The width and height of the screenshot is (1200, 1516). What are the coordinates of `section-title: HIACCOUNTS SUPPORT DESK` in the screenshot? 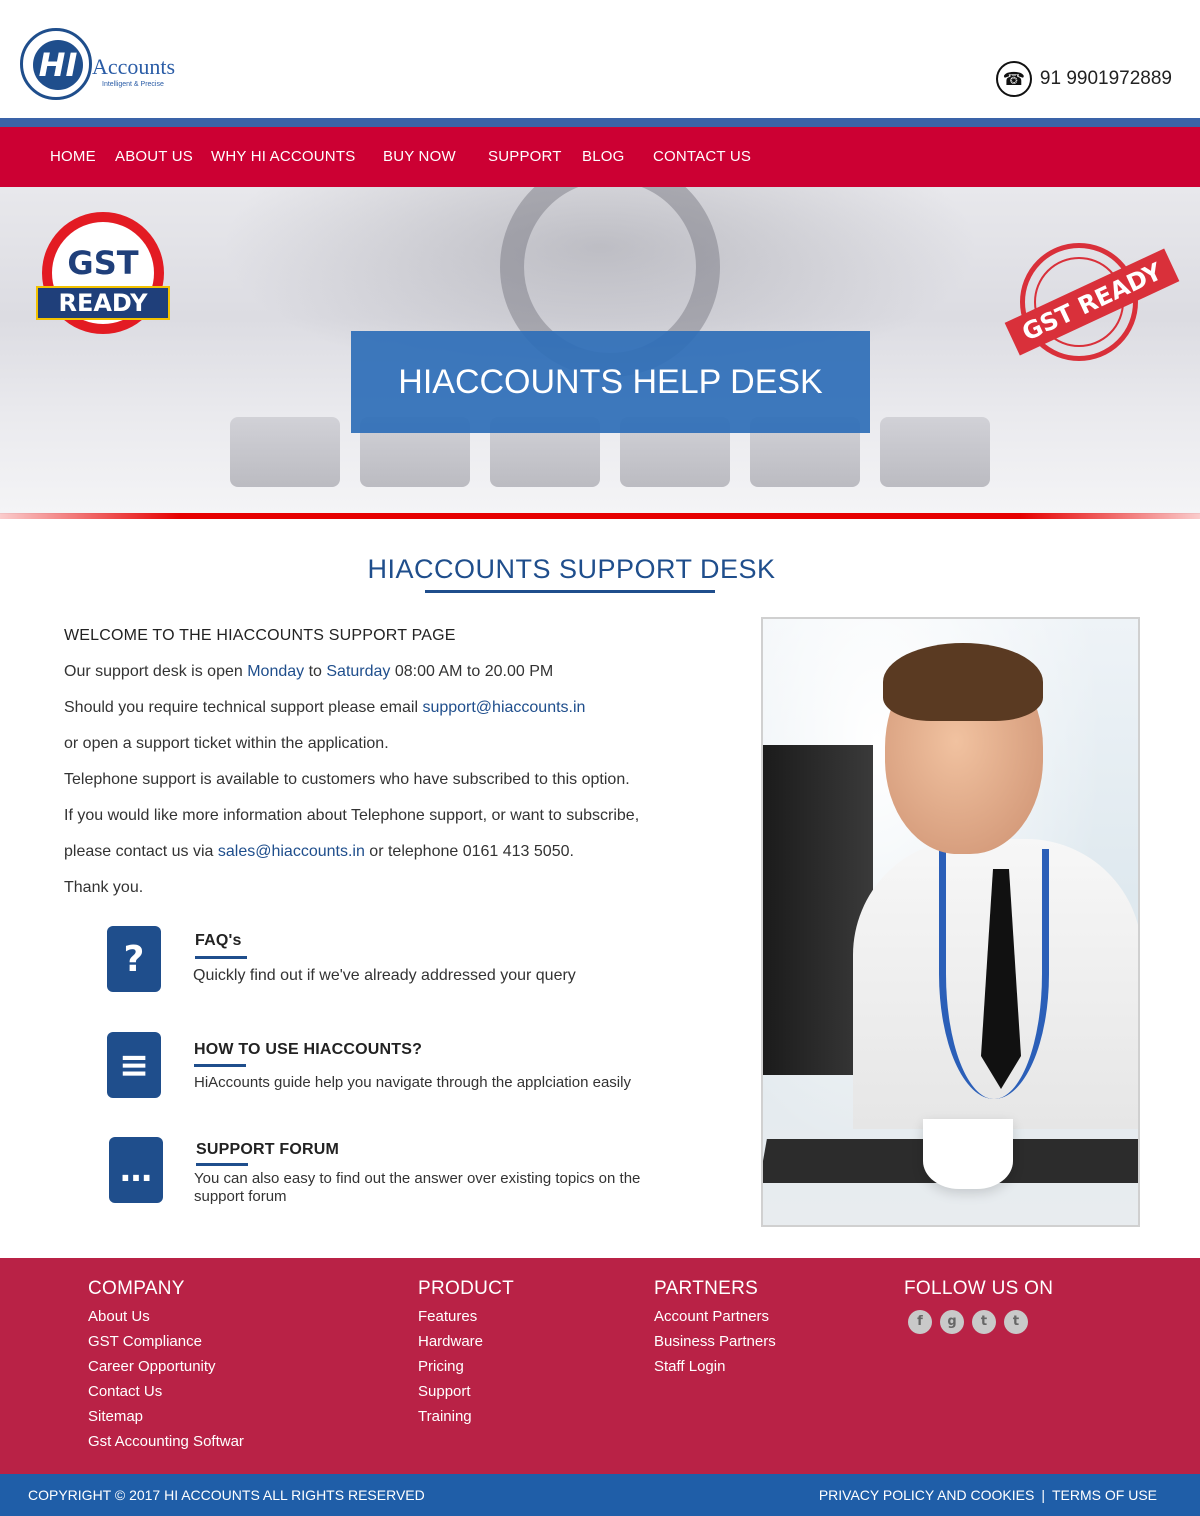 It's located at (571, 569).